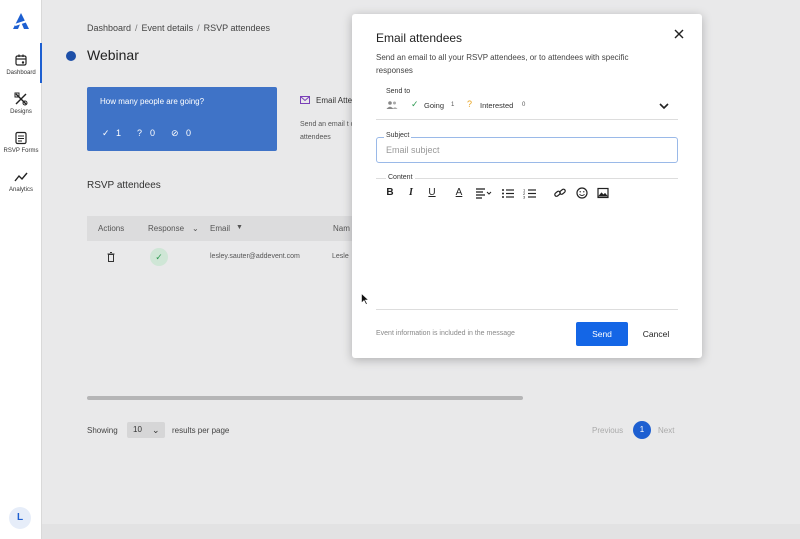 This screenshot has height=539, width=800. Describe the element at coordinates (642, 430) in the screenshot. I see `page-number-1: 1` at that location.